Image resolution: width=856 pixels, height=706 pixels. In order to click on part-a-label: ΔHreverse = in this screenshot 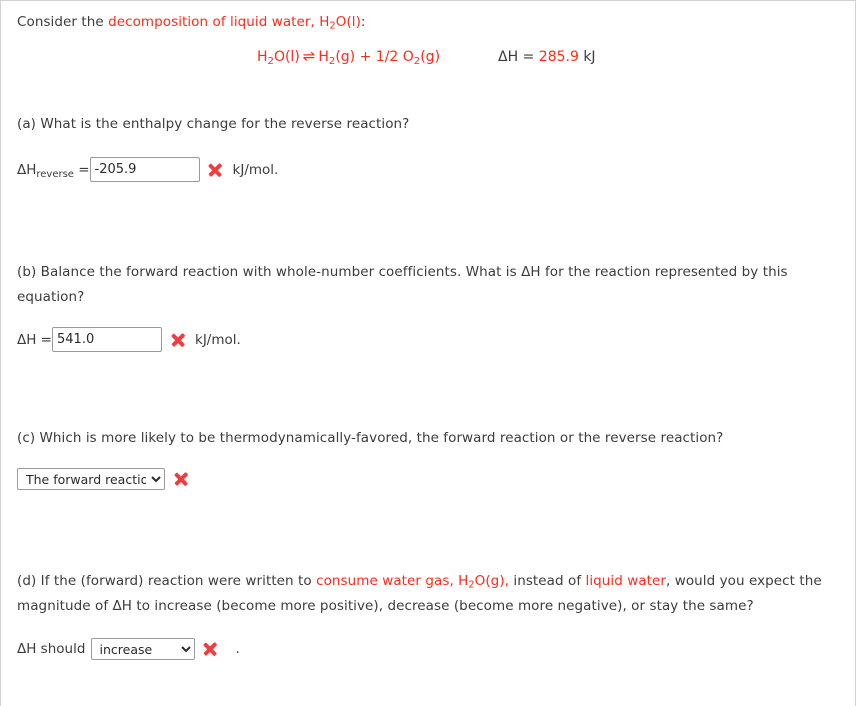, I will do `click(53, 170)`.